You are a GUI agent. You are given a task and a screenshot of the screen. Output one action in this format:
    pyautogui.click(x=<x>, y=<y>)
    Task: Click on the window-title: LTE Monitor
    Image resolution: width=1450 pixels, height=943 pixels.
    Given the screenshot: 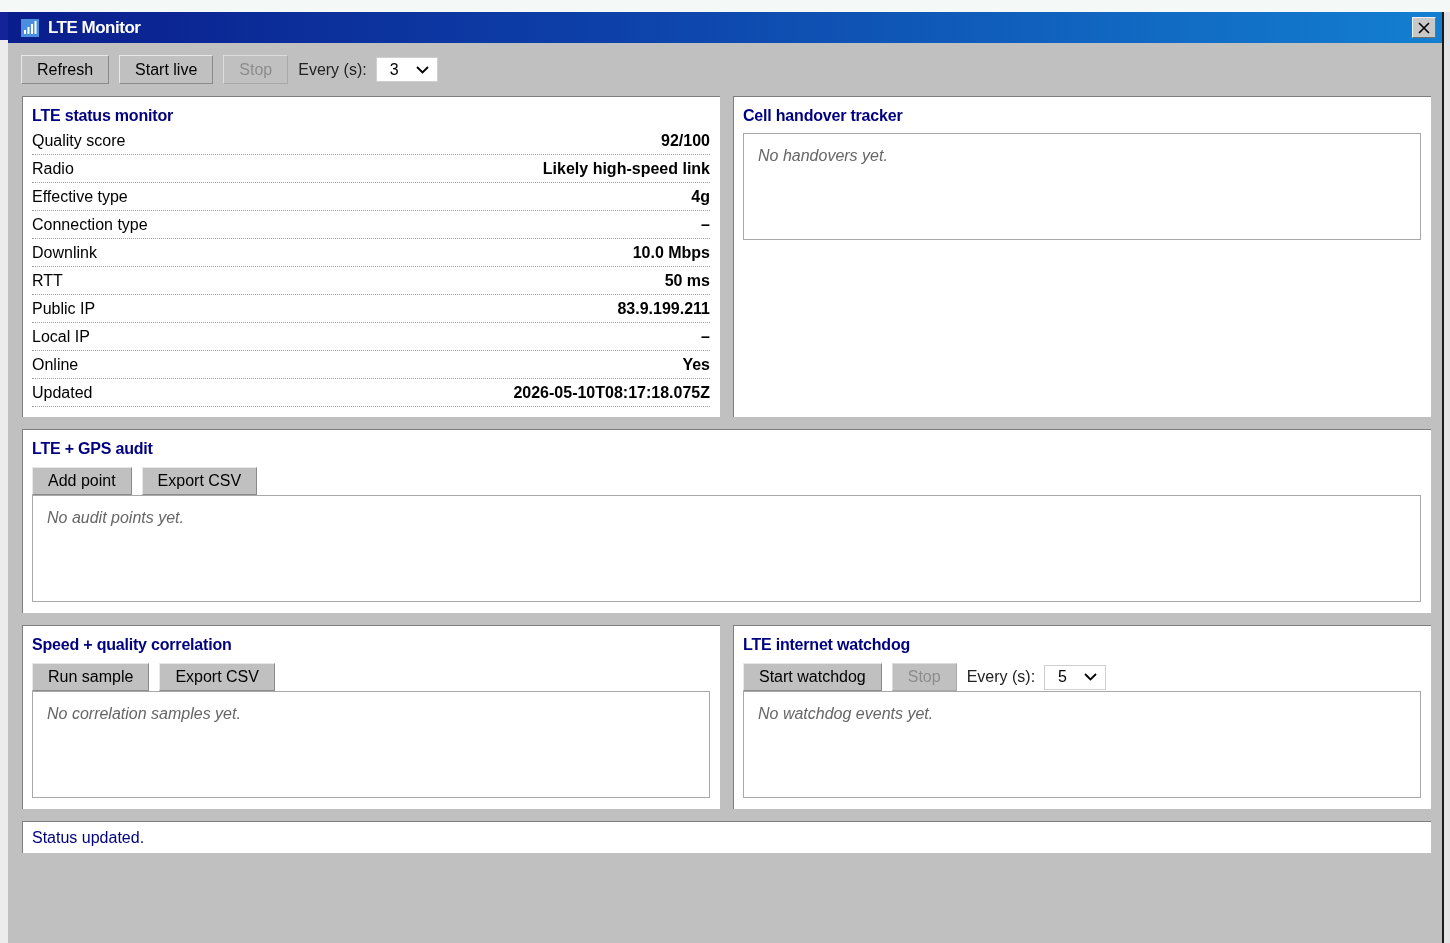 What is the action you would take?
    pyautogui.click(x=95, y=27)
    